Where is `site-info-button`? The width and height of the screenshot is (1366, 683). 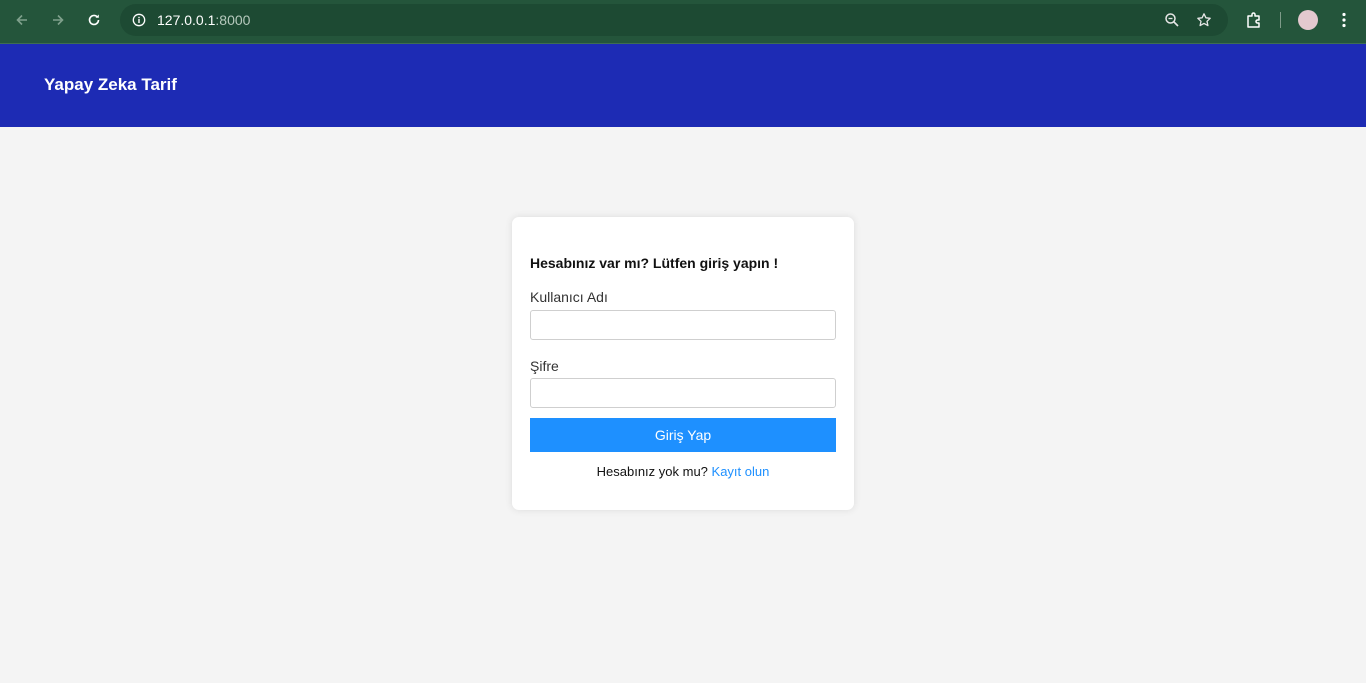 site-info-button is located at coordinates (139, 20).